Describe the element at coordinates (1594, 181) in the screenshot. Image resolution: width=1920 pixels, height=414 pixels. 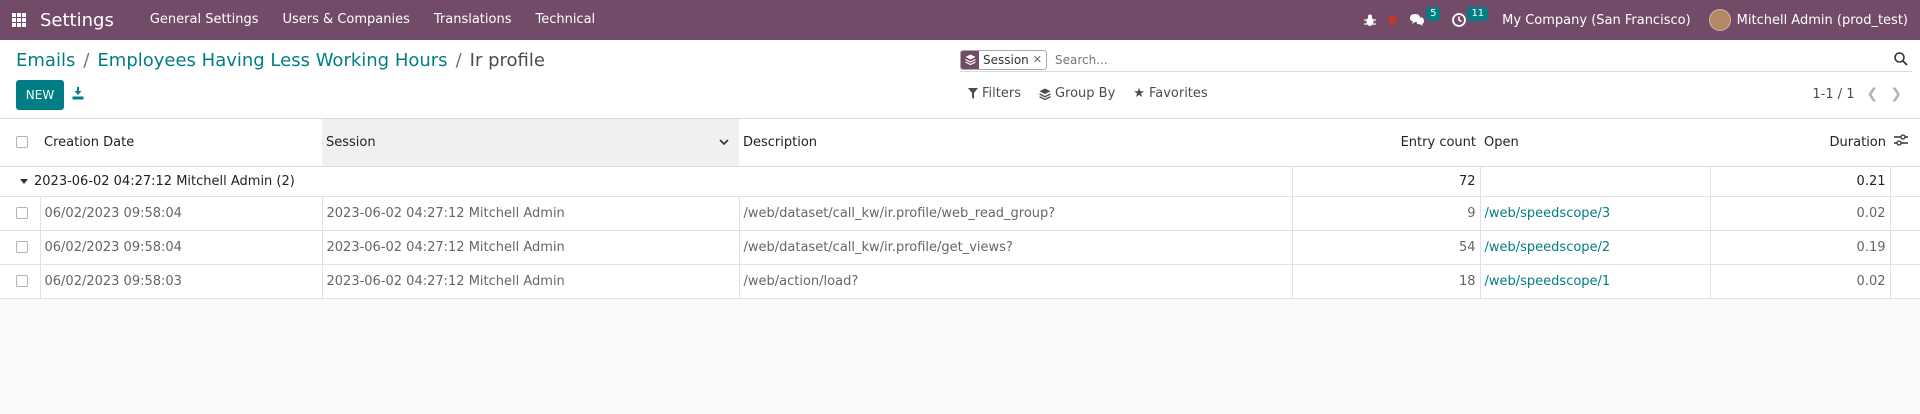
I see `group-open` at that location.